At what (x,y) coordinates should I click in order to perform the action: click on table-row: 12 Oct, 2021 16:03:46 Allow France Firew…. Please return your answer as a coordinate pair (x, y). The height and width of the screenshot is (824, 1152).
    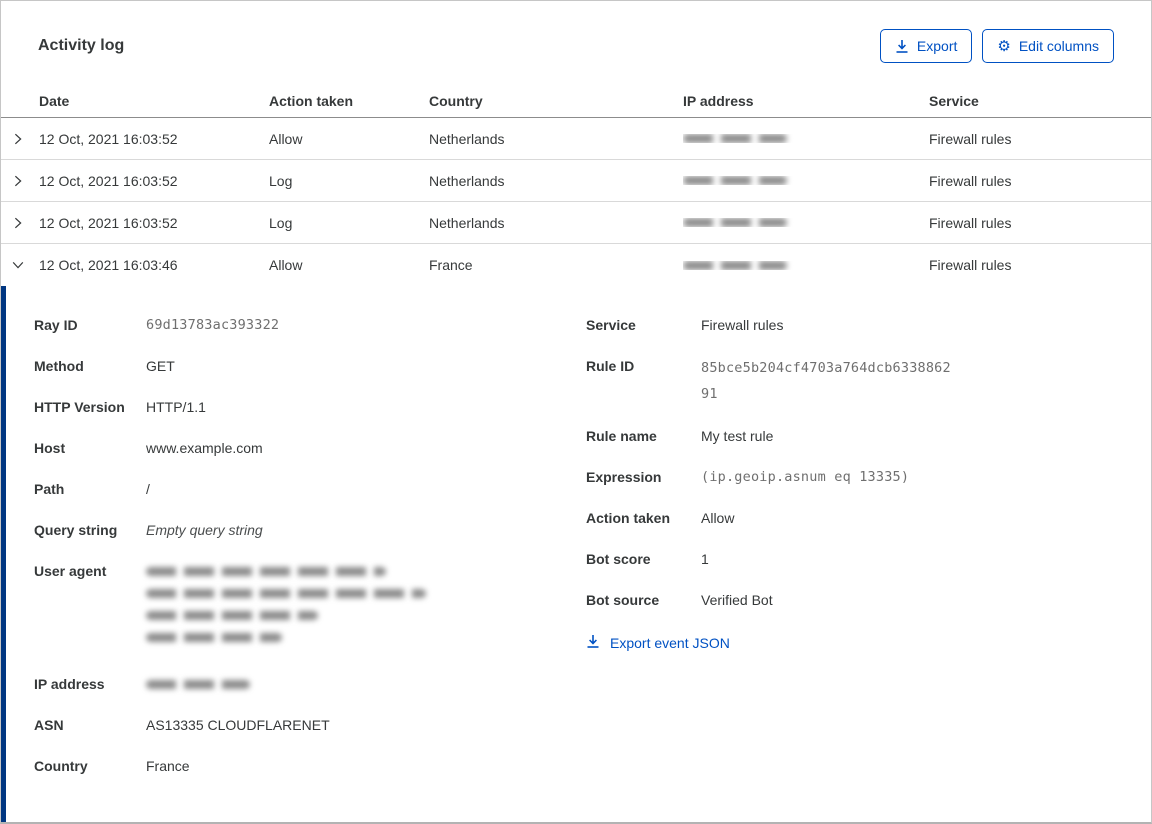
    Looking at the image, I should click on (576, 265).